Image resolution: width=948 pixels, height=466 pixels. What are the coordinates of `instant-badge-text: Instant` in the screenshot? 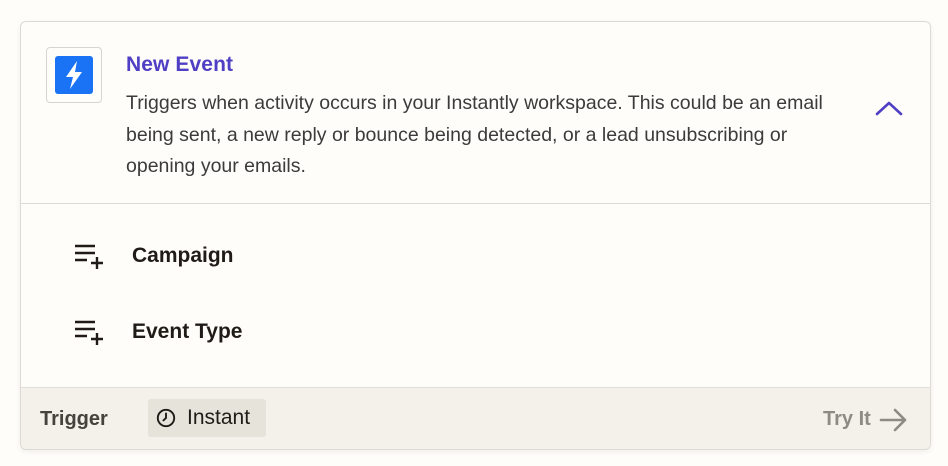 It's located at (219, 417).